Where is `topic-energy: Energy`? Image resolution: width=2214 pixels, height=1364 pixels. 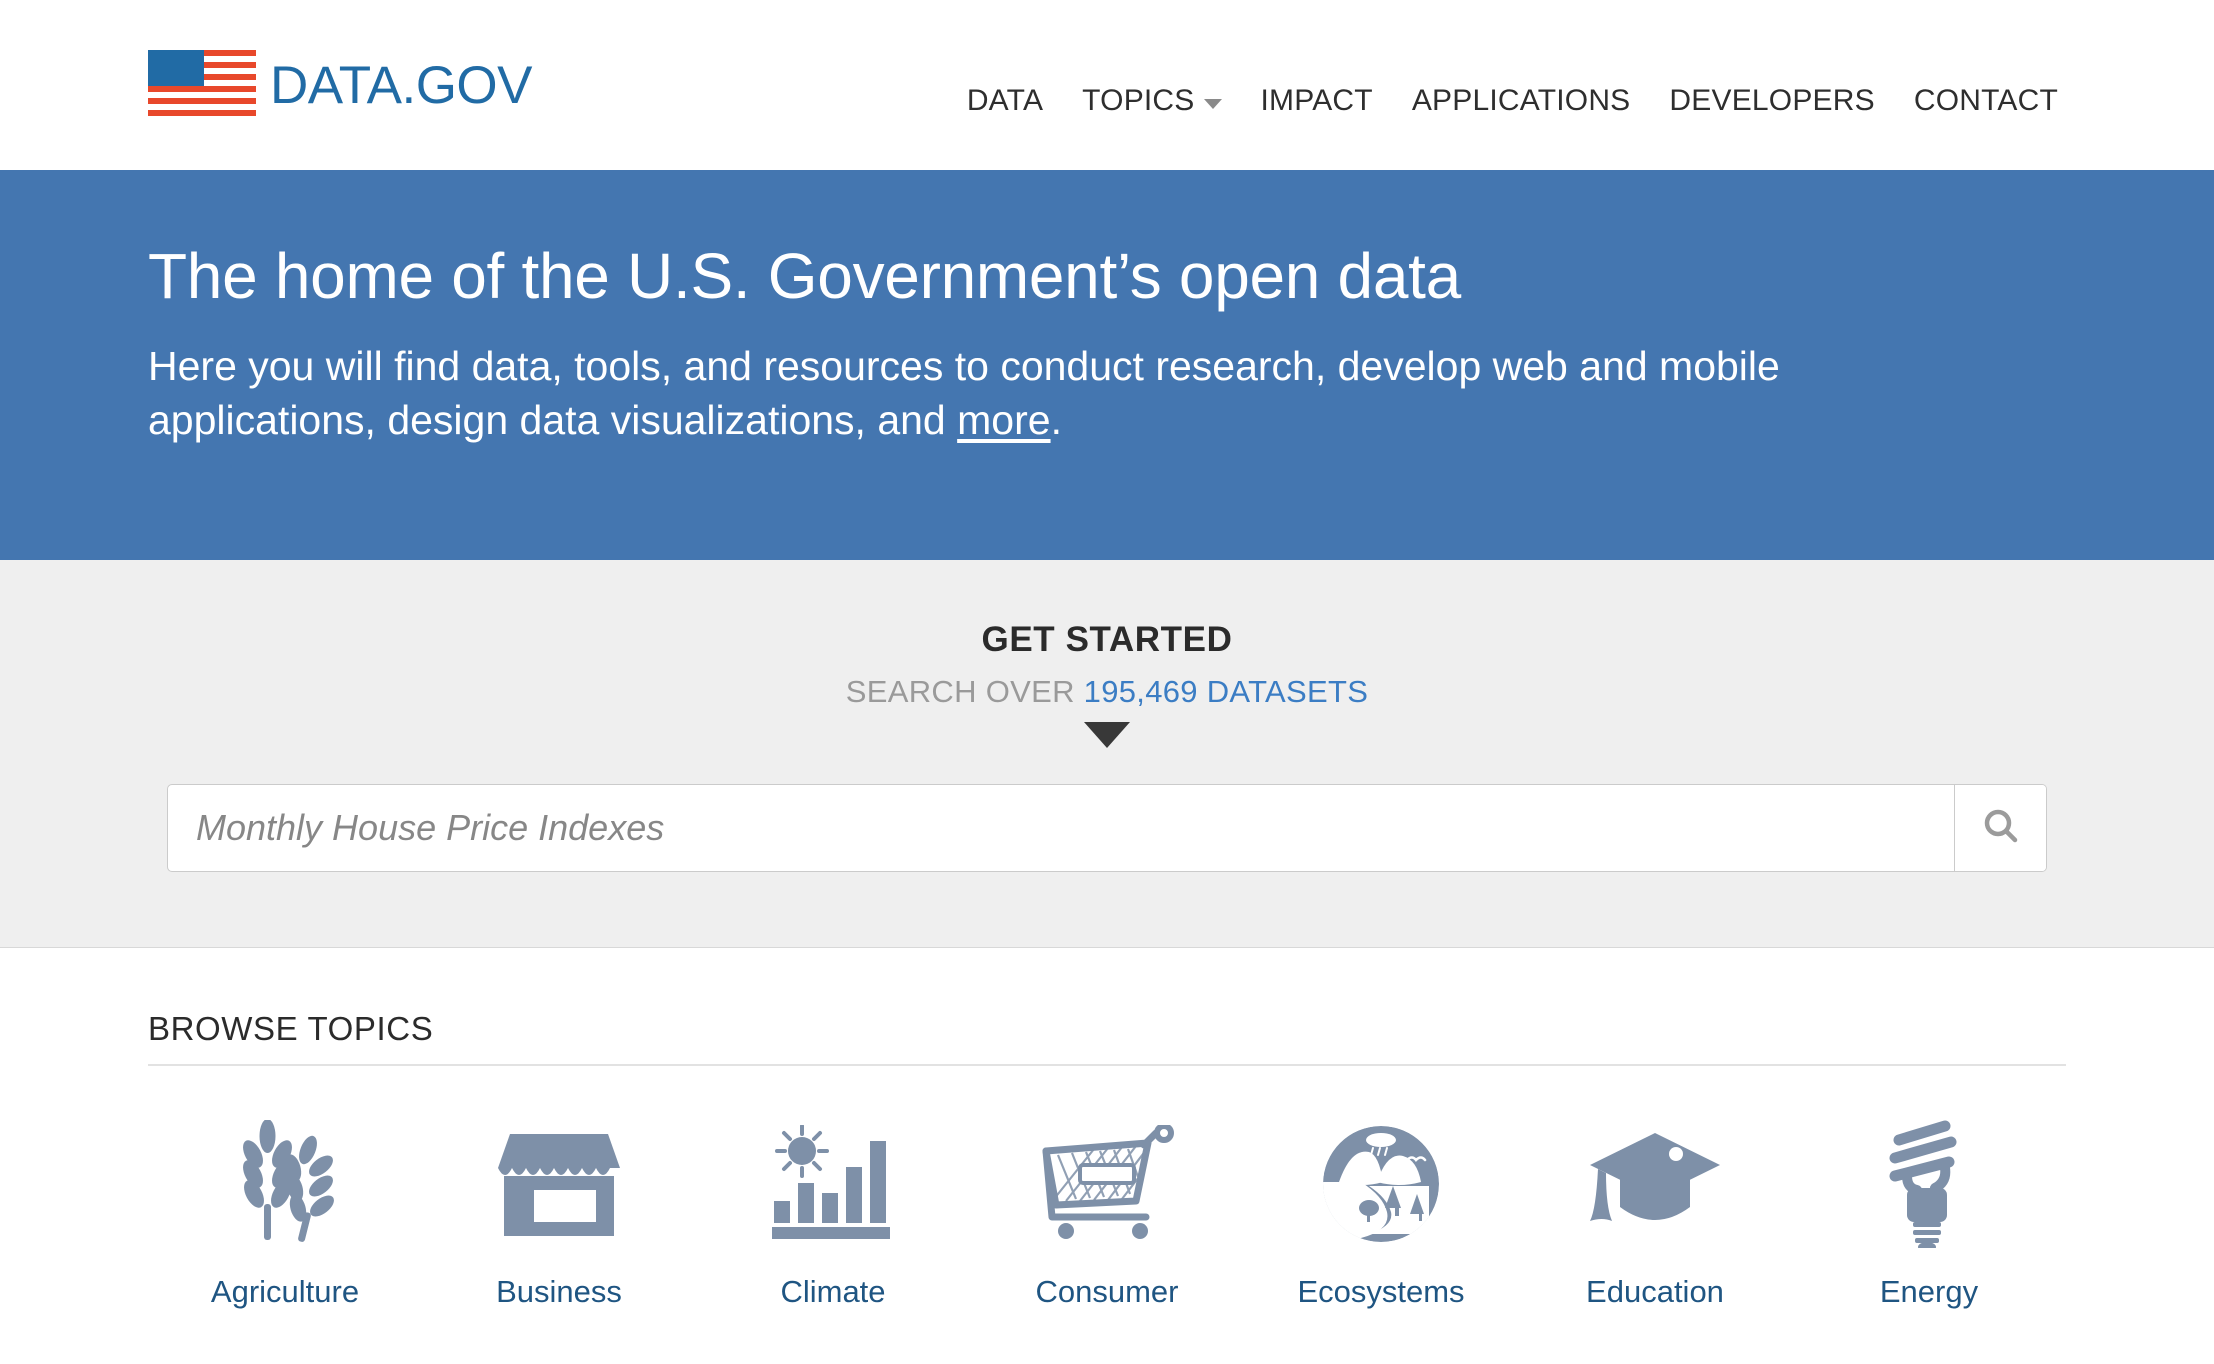 topic-energy: Energy is located at coordinates (1929, 1214).